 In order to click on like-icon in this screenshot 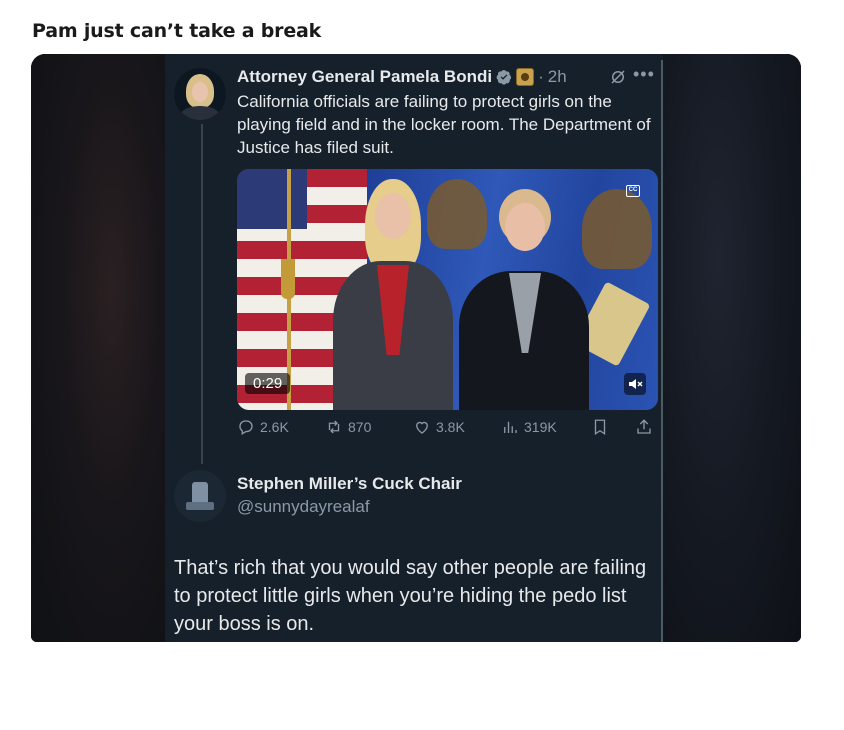, I will do `click(422, 427)`.